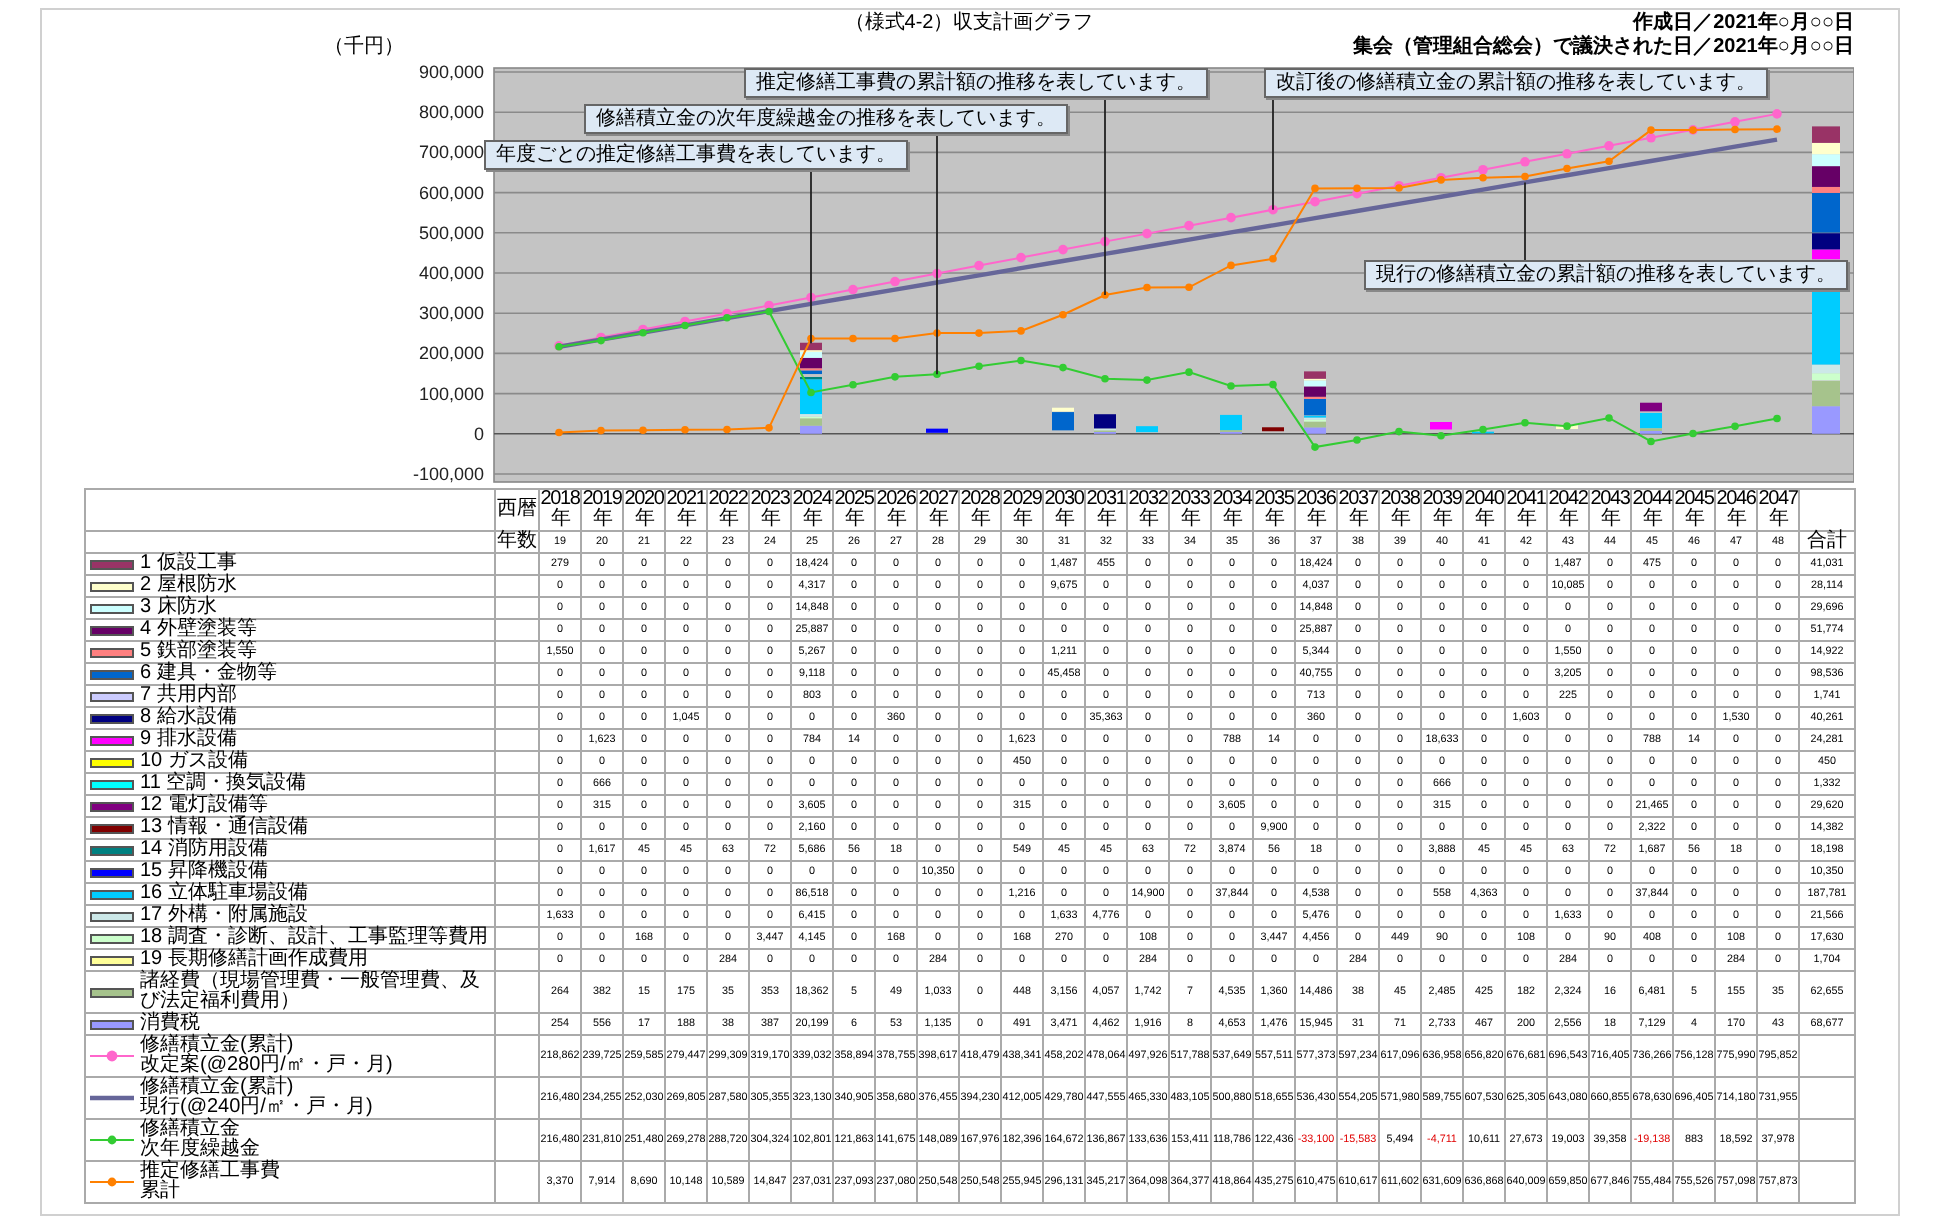 The height and width of the screenshot is (1226, 1940). Describe the element at coordinates (224, 894) in the screenshot. I see `row-label: 16 立体駐車場設備` at that location.